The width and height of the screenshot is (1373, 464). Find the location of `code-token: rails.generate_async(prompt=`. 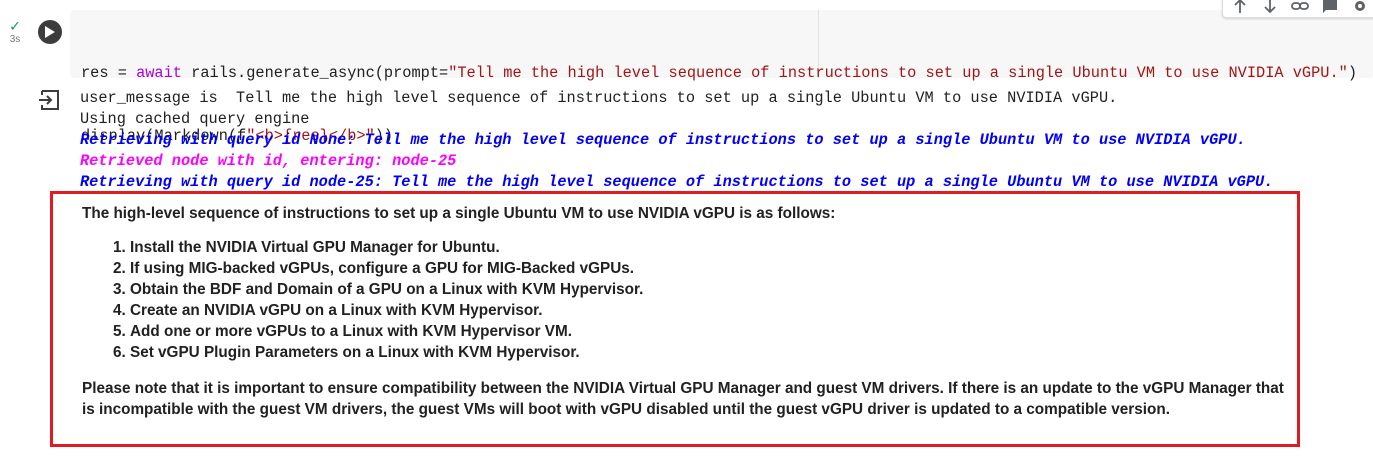

code-token: rails.generate_async(prompt= is located at coordinates (315, 73).